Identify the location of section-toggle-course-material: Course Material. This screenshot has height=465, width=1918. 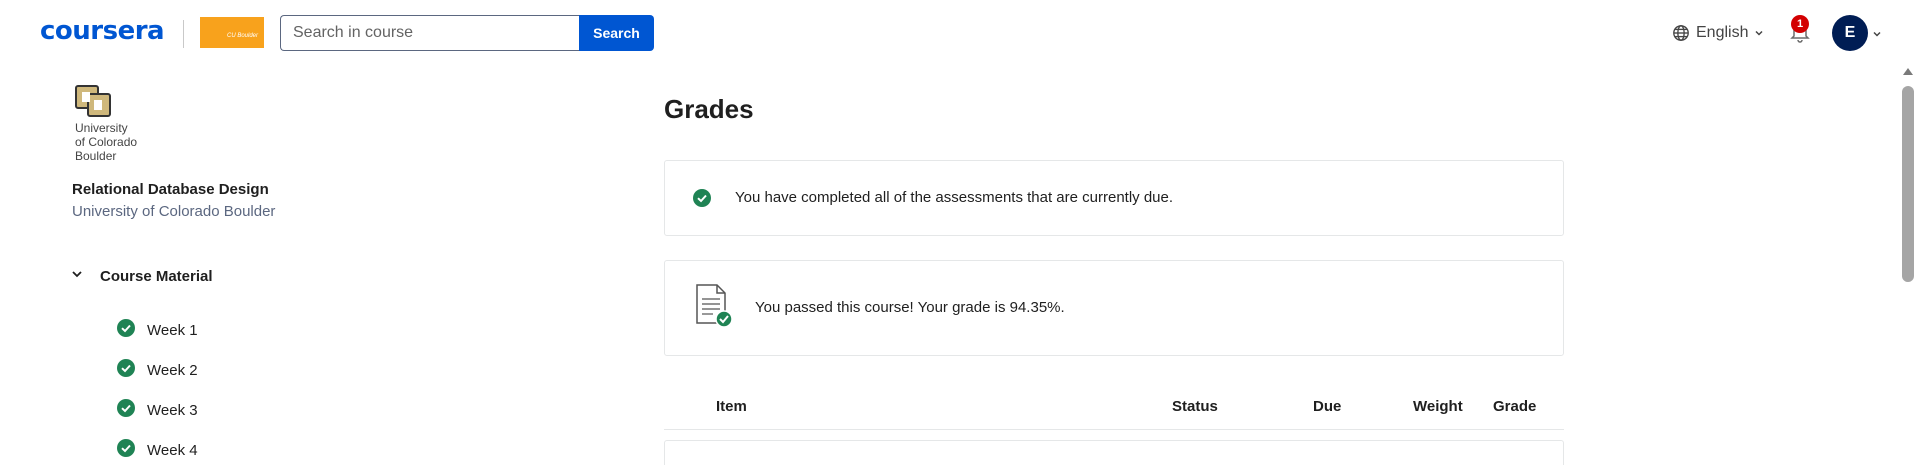
(141, 276).